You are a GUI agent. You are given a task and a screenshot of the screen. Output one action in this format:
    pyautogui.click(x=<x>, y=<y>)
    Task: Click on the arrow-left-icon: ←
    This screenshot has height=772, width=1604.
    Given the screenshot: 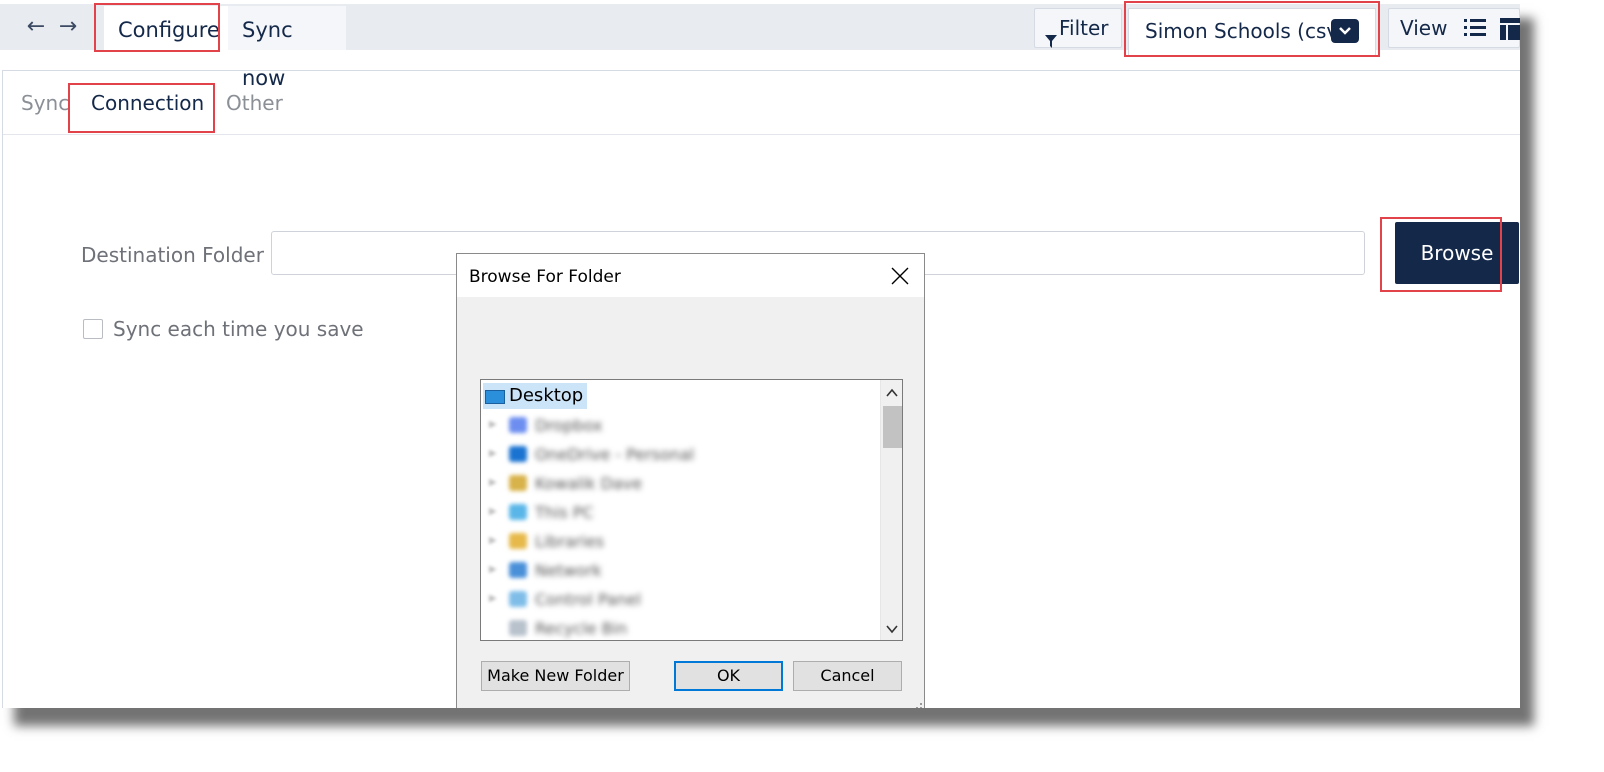 What is the action you would take?
    pyautogui.click(x=36, y=27)
    